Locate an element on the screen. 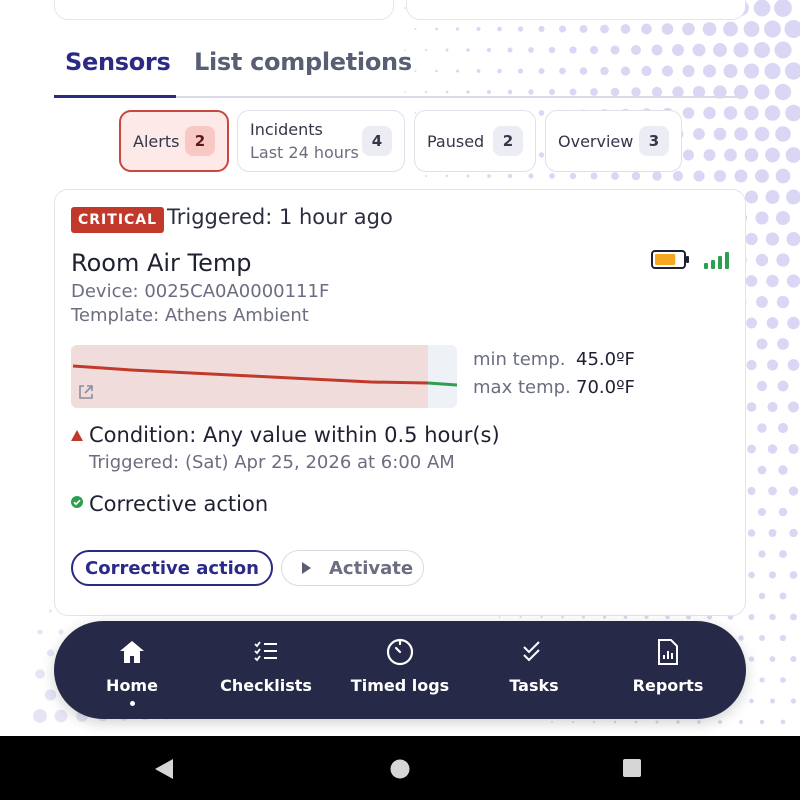 This screenshot has width=800, height=800. filter-incidents: Incidents Last 24 hours 4 is located at coordinates (321, 141).